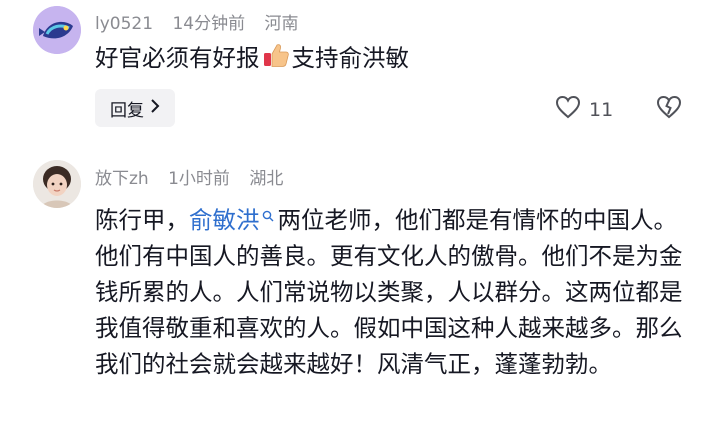  What do you see at coordinates (601, 109) in the screenshot?
I see `like-count: 11` at bounding box center [601, 109].